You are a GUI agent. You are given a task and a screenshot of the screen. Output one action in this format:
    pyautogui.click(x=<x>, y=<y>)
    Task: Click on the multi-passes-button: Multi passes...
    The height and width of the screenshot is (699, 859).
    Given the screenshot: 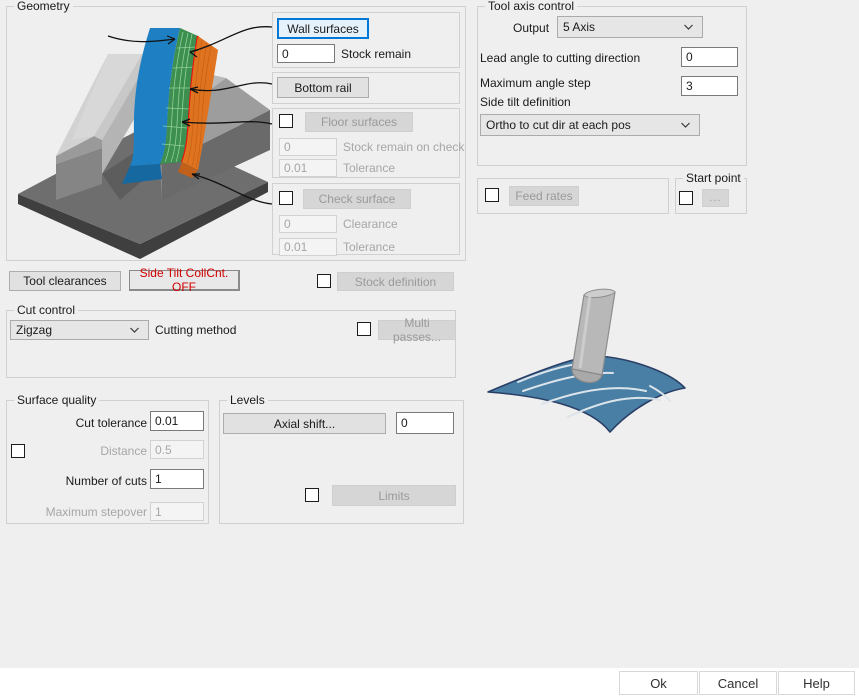 What is the action you would take?
    pyautogui.click(x=417, y=330)
    